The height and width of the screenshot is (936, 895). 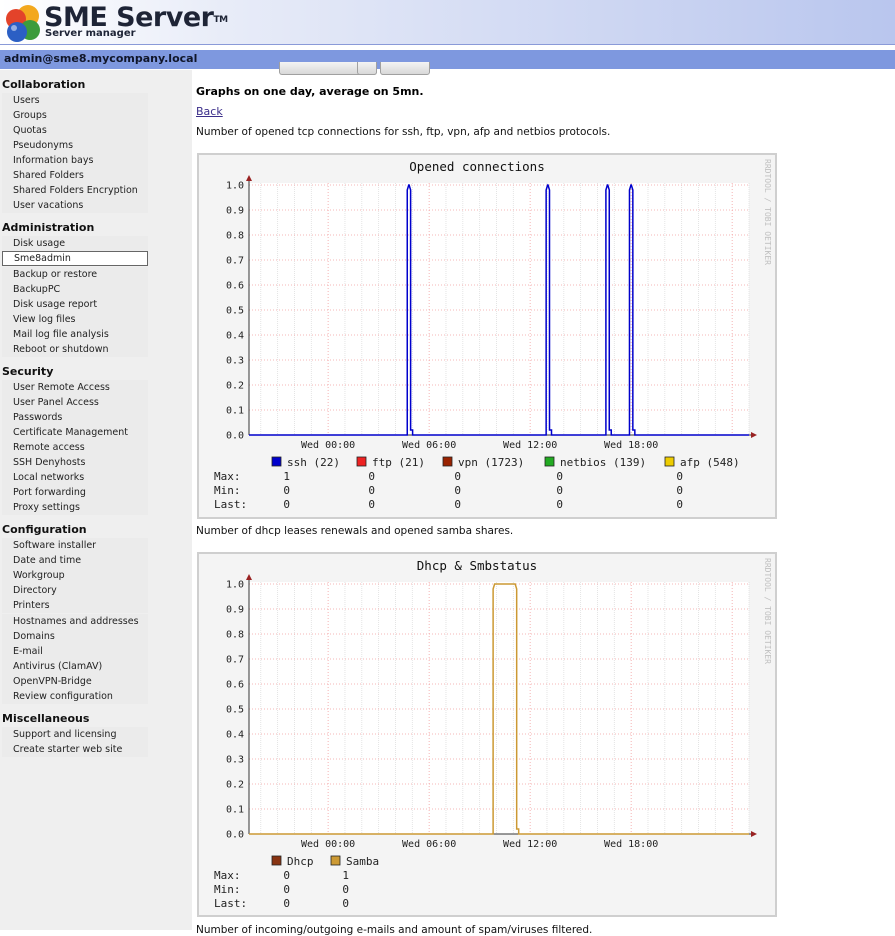 I want to click on sidebar-item-quotas: Quotas, so click(x=75, y=131).